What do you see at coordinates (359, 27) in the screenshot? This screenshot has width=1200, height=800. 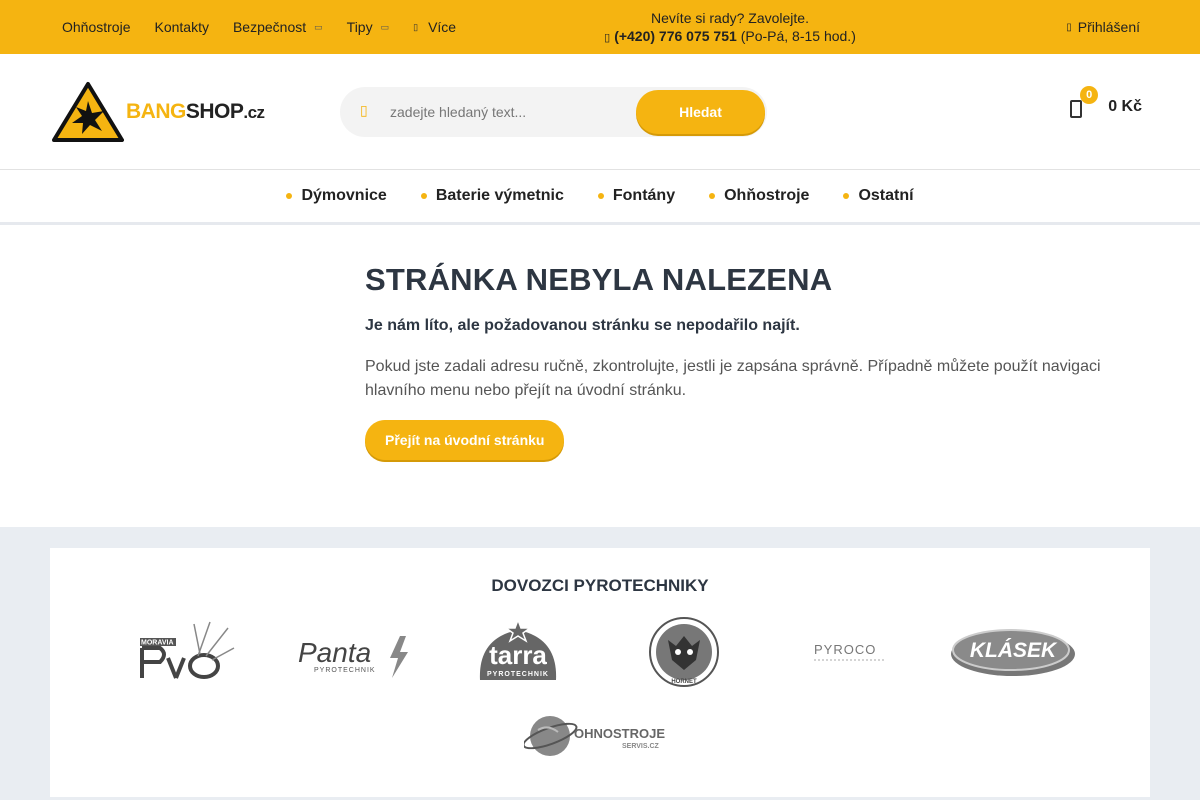 I see `topnav-label: Tipy` at bounding box center [359, 27].